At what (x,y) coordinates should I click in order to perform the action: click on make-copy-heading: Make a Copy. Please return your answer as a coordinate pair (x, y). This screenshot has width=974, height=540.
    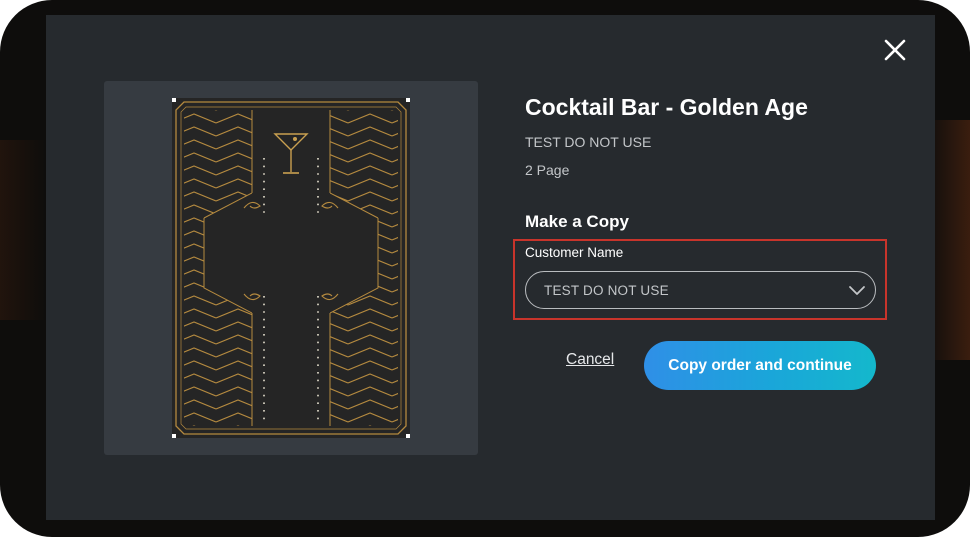
    Looking at the image, I should click on (577, 221).